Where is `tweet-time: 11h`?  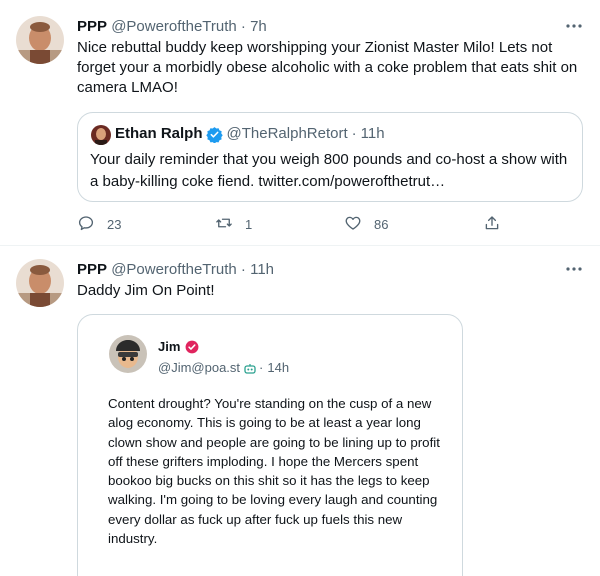
tweet-time: 11h is located at coordinates (262, 269).